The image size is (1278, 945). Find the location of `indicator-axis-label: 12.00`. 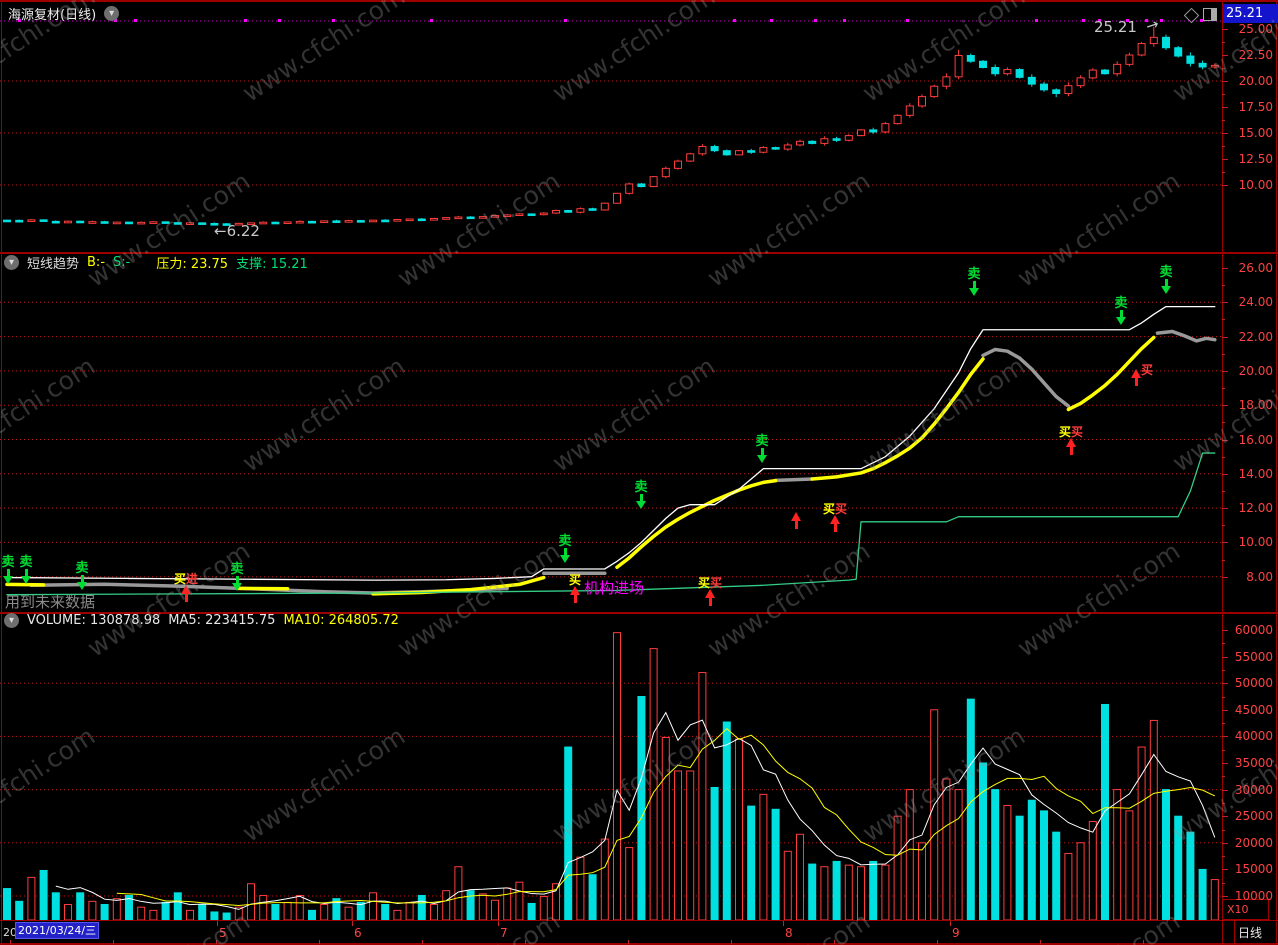

indicator-axis-label: 12.00 is located at coordinates (1255, 508).